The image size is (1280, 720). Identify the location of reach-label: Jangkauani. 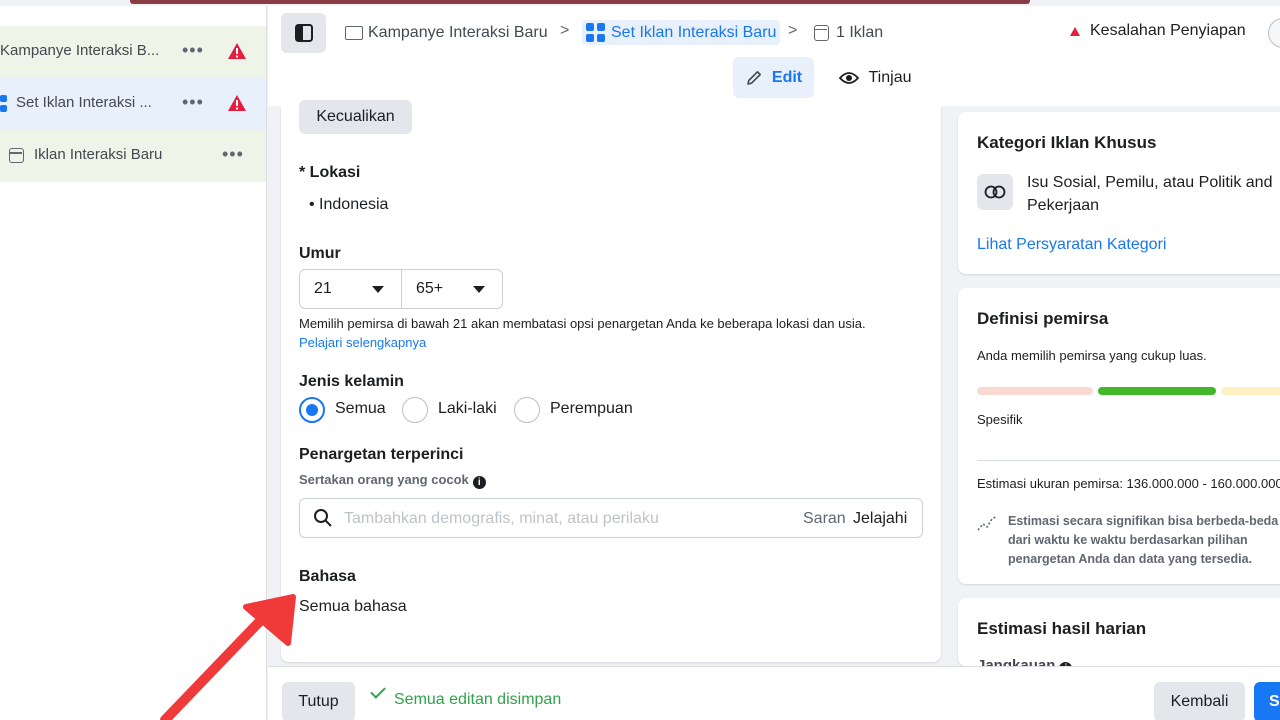
(1025, 661).